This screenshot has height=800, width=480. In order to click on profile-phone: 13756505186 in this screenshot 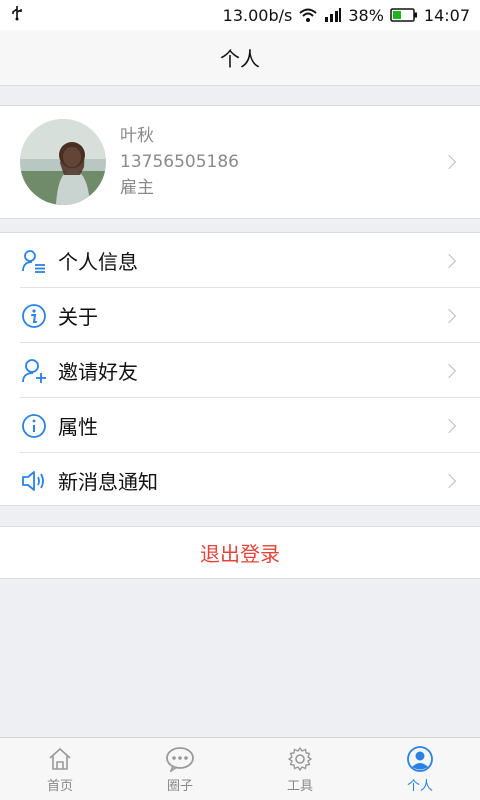, I will do `click(179, 162)`.